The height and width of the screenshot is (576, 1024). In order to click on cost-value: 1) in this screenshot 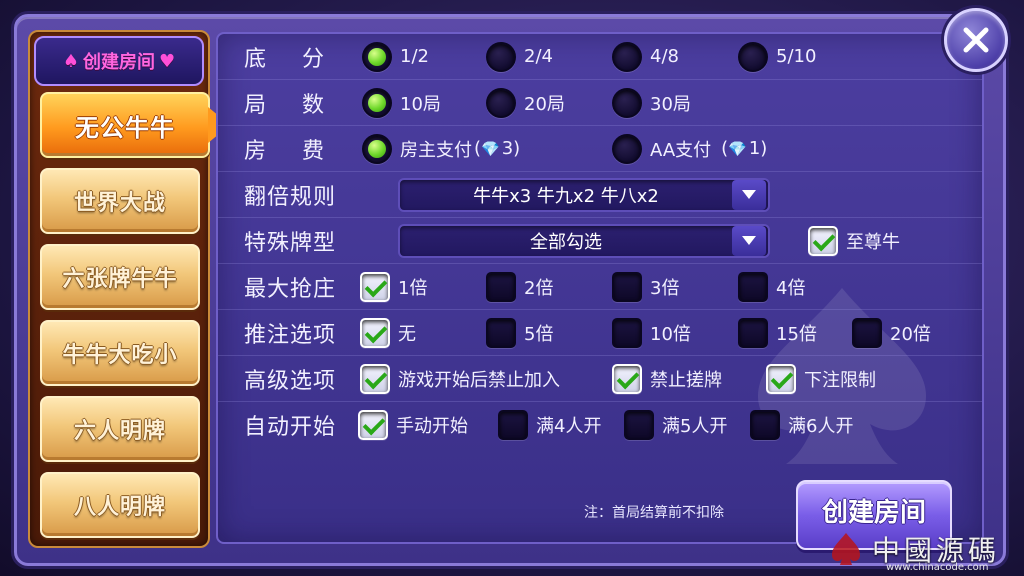, I will do `click(758, 148)`.